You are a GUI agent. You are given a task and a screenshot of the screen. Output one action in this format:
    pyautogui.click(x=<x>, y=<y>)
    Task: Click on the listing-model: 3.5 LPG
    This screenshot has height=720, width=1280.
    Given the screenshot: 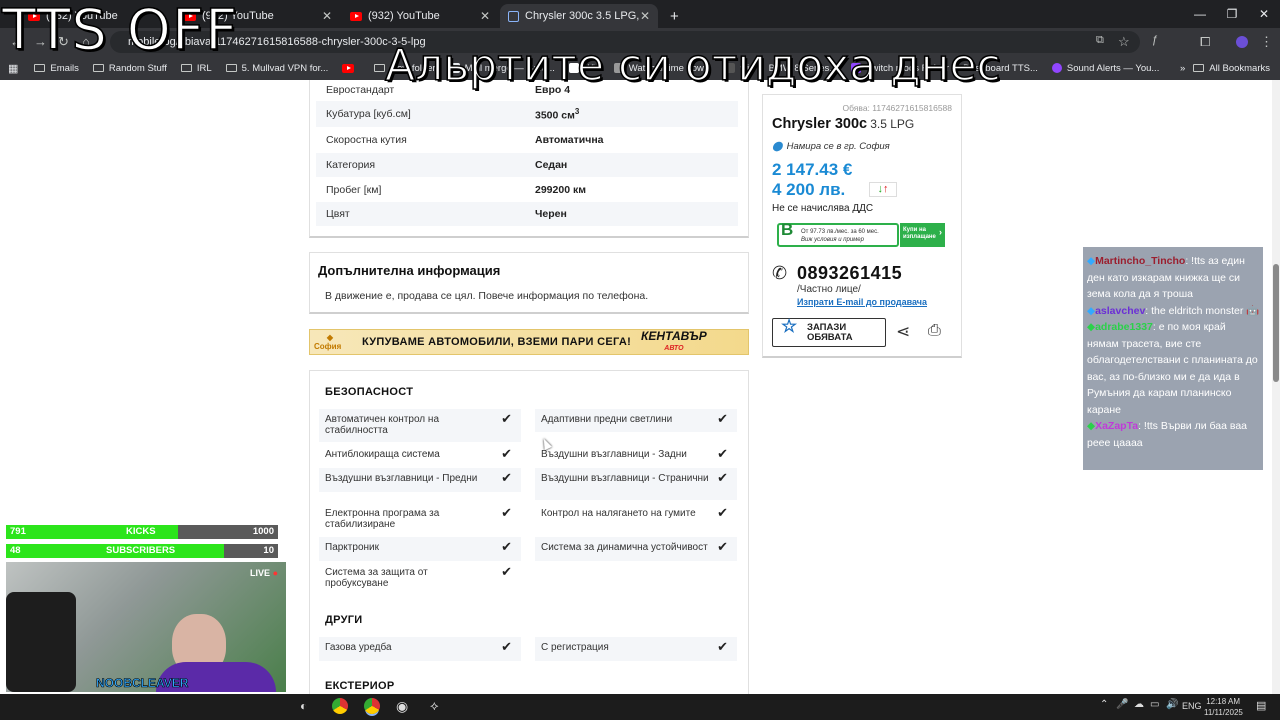 What is the action you would take?
    pyautogui.click(x=892, y=124)
    